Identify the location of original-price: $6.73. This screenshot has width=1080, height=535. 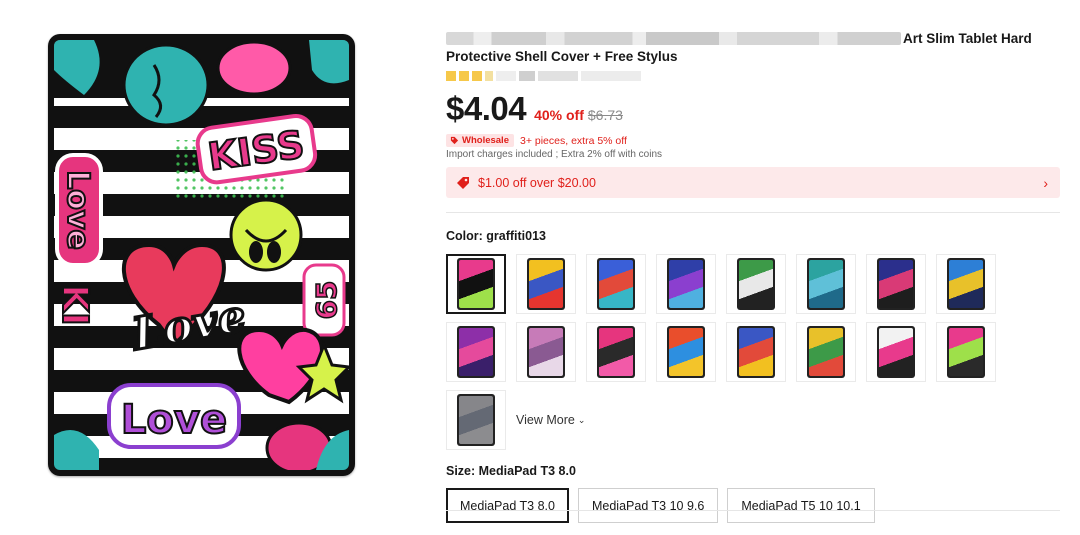
(605, 115).